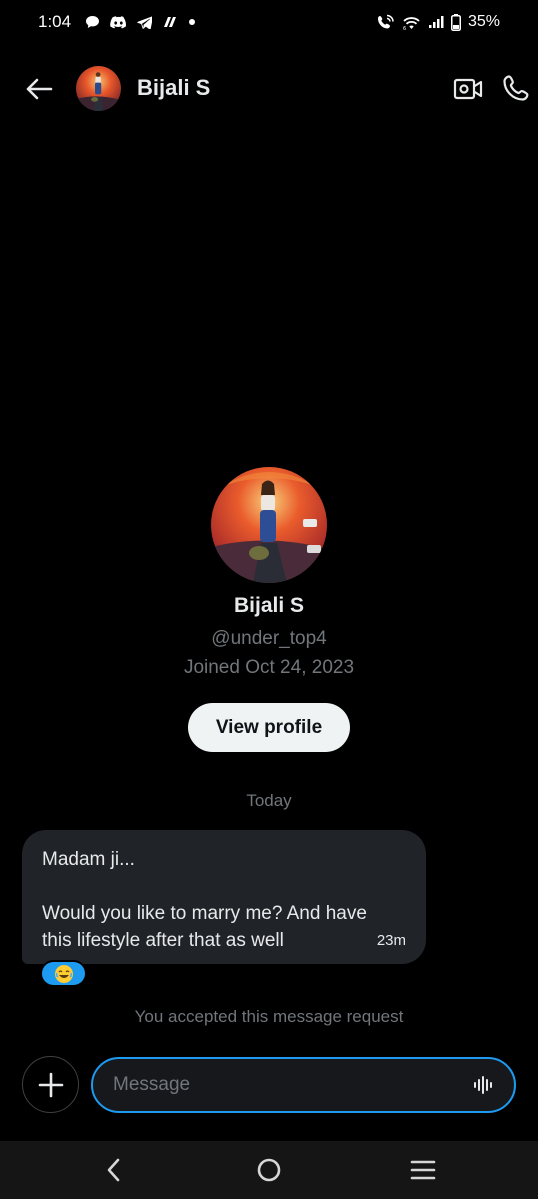  What do you see at coordinates (269, 1016) in the screenshot?
I see `request-accepted-note: You accepted this message request` at bounding box center [269, 1016].